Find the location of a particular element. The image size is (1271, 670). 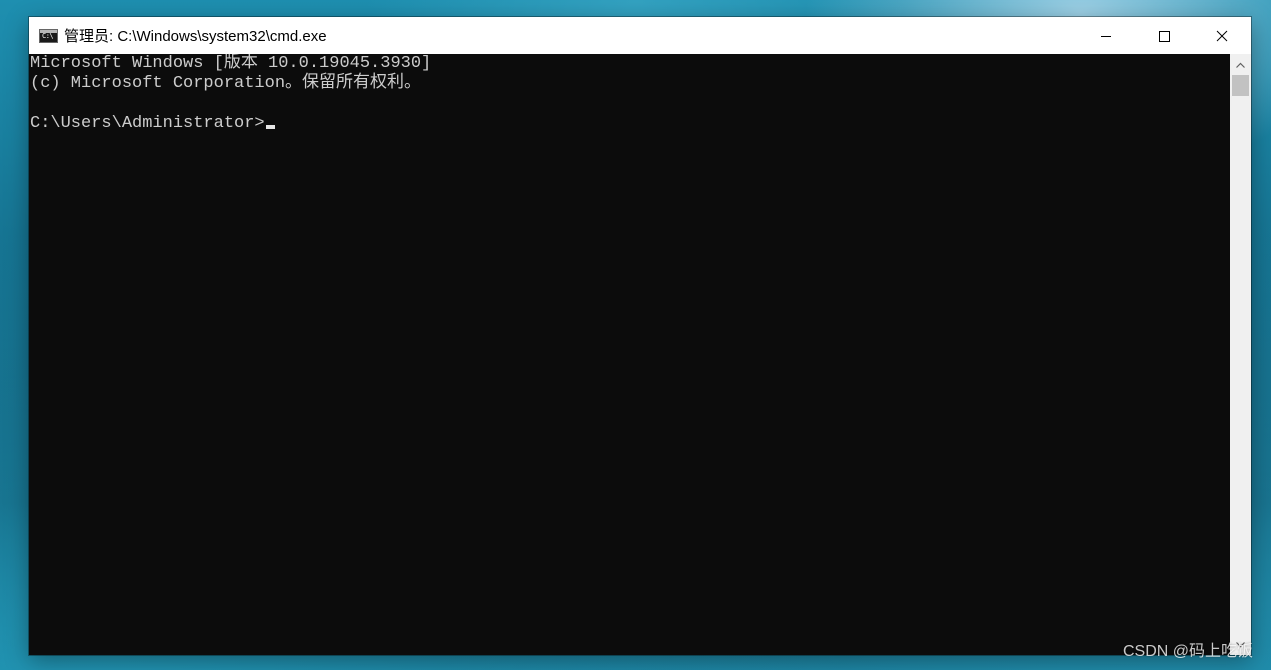

caption-buttons is located at coordinates (1164, 35).